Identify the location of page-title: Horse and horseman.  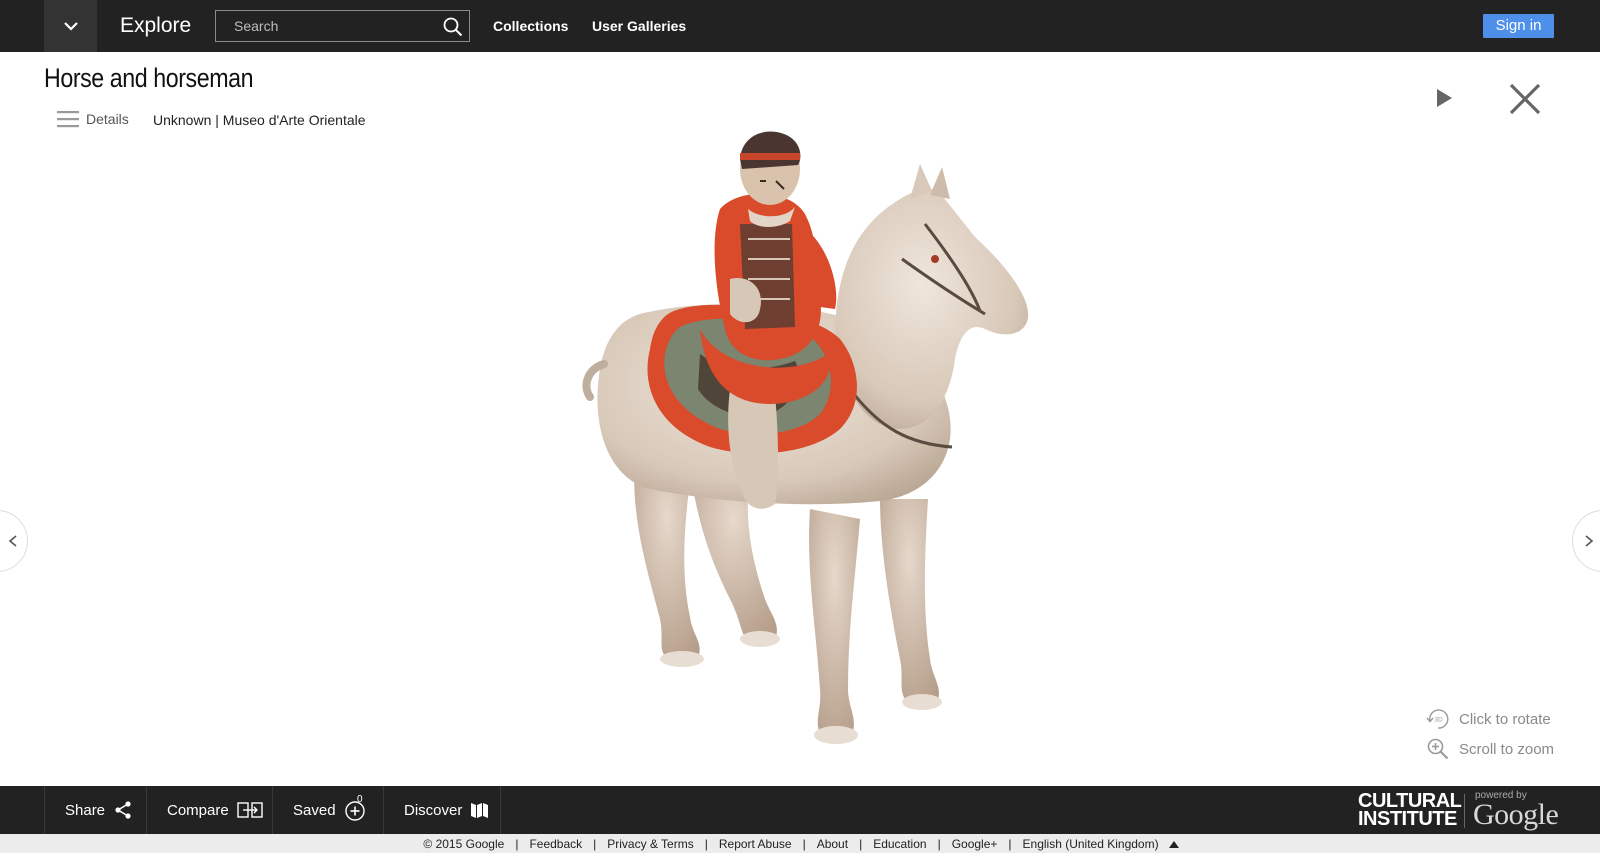
(149, 78).